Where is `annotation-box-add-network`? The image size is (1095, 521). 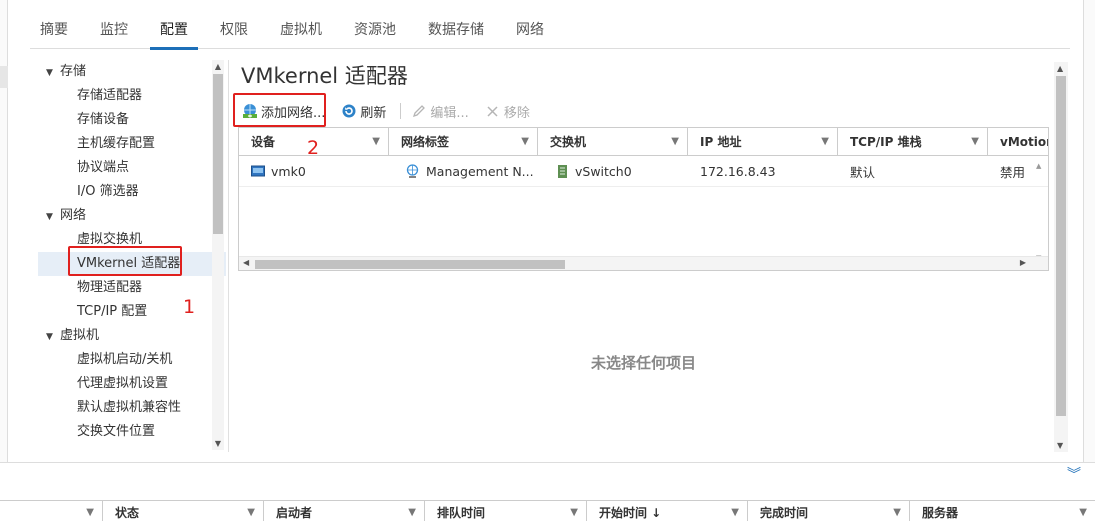 annotation-box-add-network is located at coordinates (279, 110).